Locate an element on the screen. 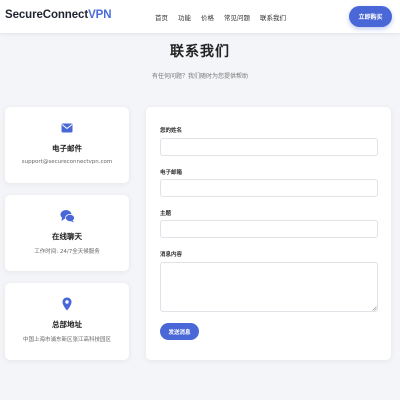 This screenshot has width=400, height=400. site-header: SecureConnectVPN 首页 功能 价格 常见问题 联系我们 立即购买 is located at coordinates (200, 16).